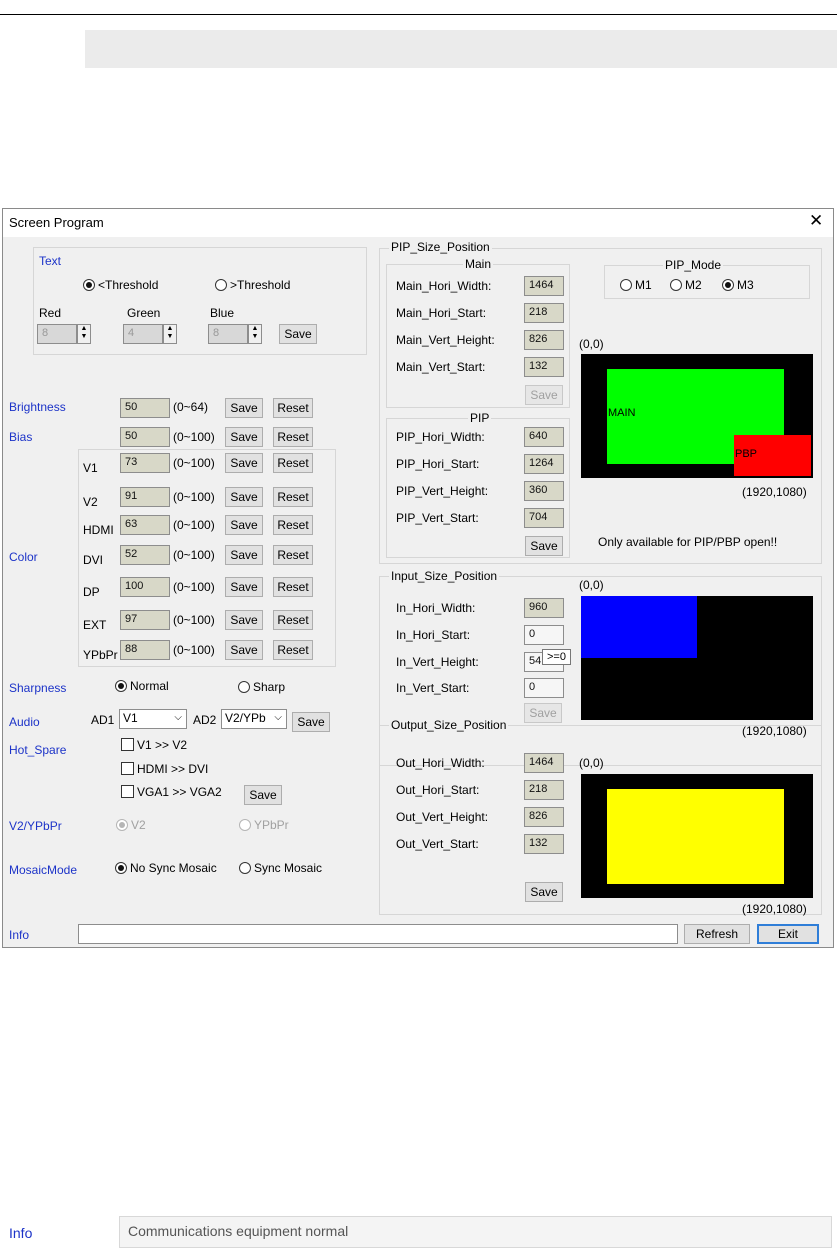  What do you see at coordinates (544, 491) in the screenshot?
I see `size-row-input: 360` at bounding box center [544, 491].